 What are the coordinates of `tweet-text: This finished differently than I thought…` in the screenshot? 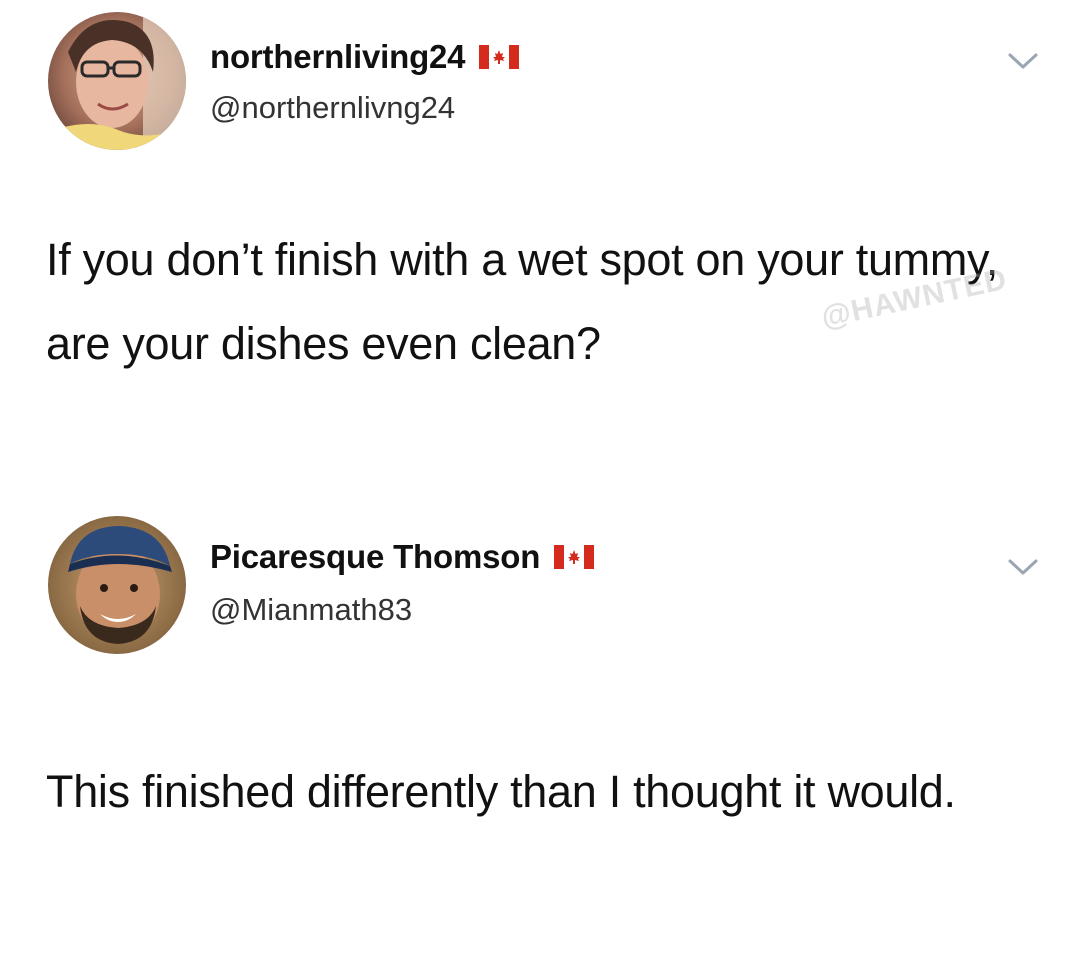 It's located at (501, 791).